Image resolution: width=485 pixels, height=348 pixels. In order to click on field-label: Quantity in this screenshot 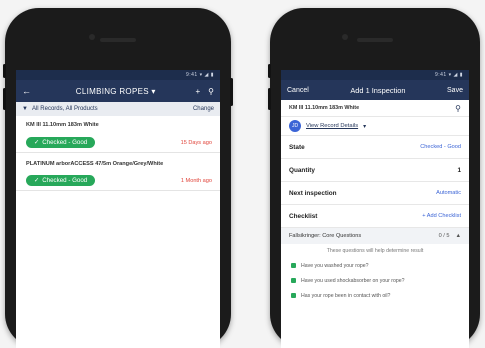, I will do `click(302, 170)`.